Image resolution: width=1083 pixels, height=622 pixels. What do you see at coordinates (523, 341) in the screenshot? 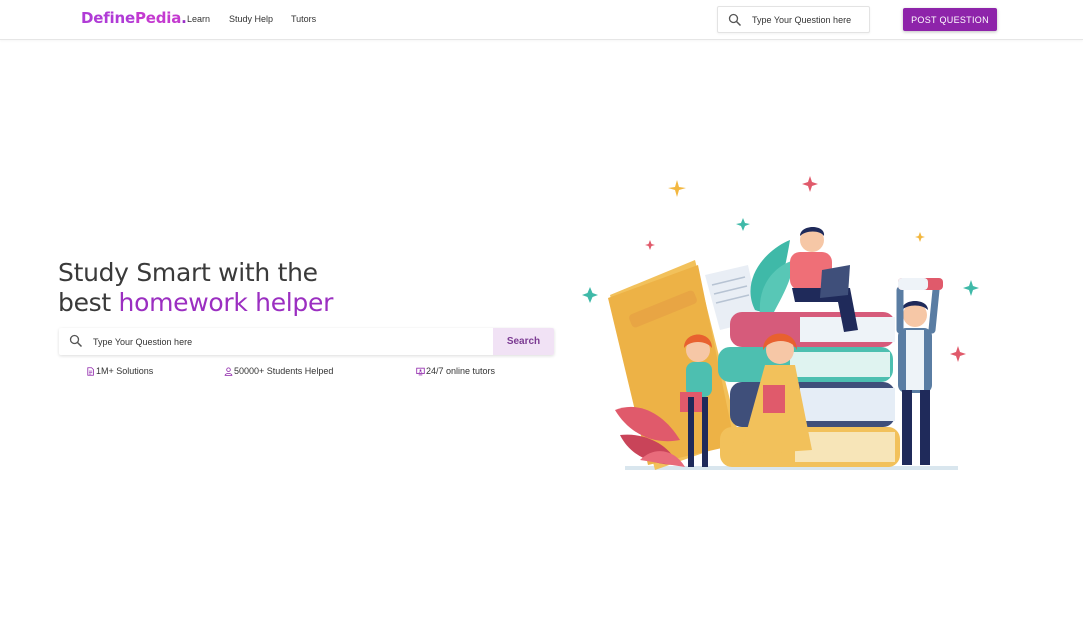
I see `search-button: Search` at bounding box center [523, 341].